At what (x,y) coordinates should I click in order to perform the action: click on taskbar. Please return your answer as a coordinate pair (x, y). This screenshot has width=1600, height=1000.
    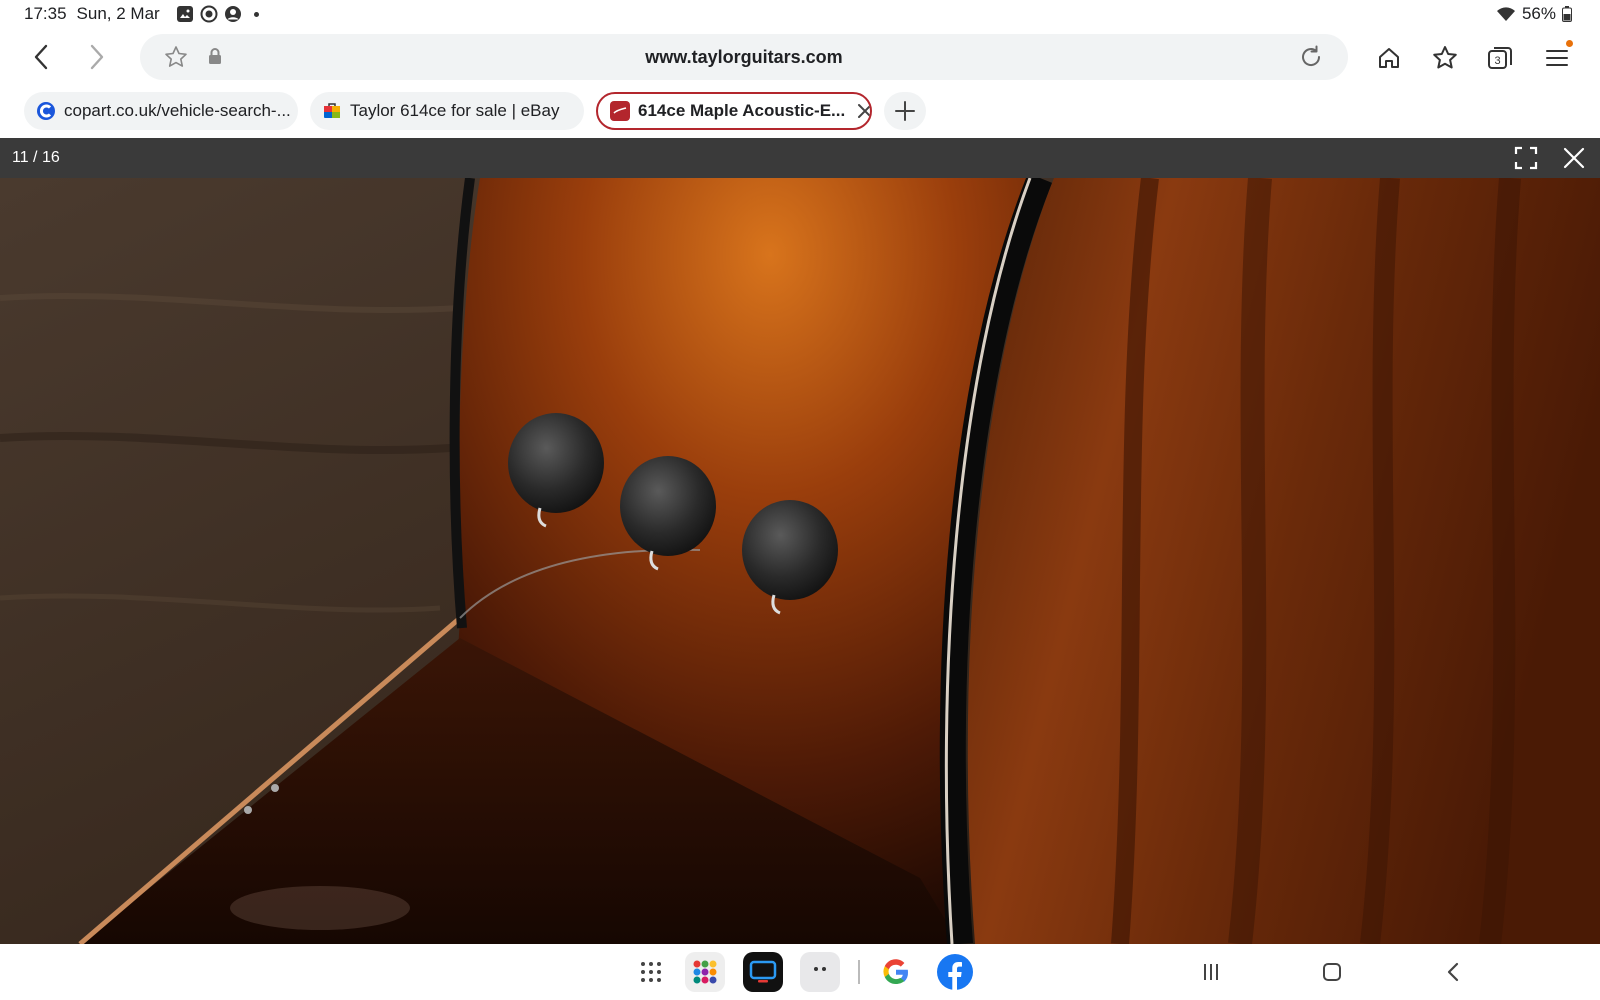
    Looking at the image, I should click on (800, 972).